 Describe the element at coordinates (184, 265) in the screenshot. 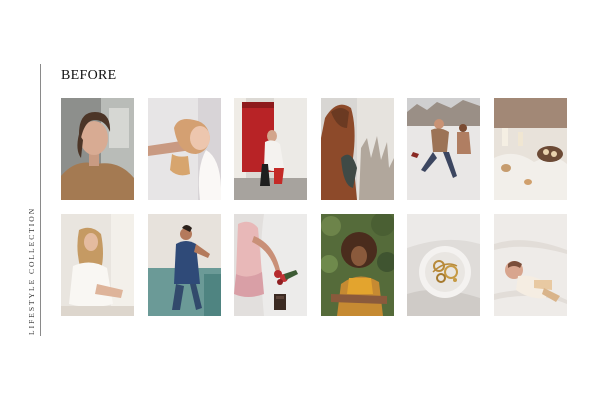

I see `photo-teal-wall` at that location.